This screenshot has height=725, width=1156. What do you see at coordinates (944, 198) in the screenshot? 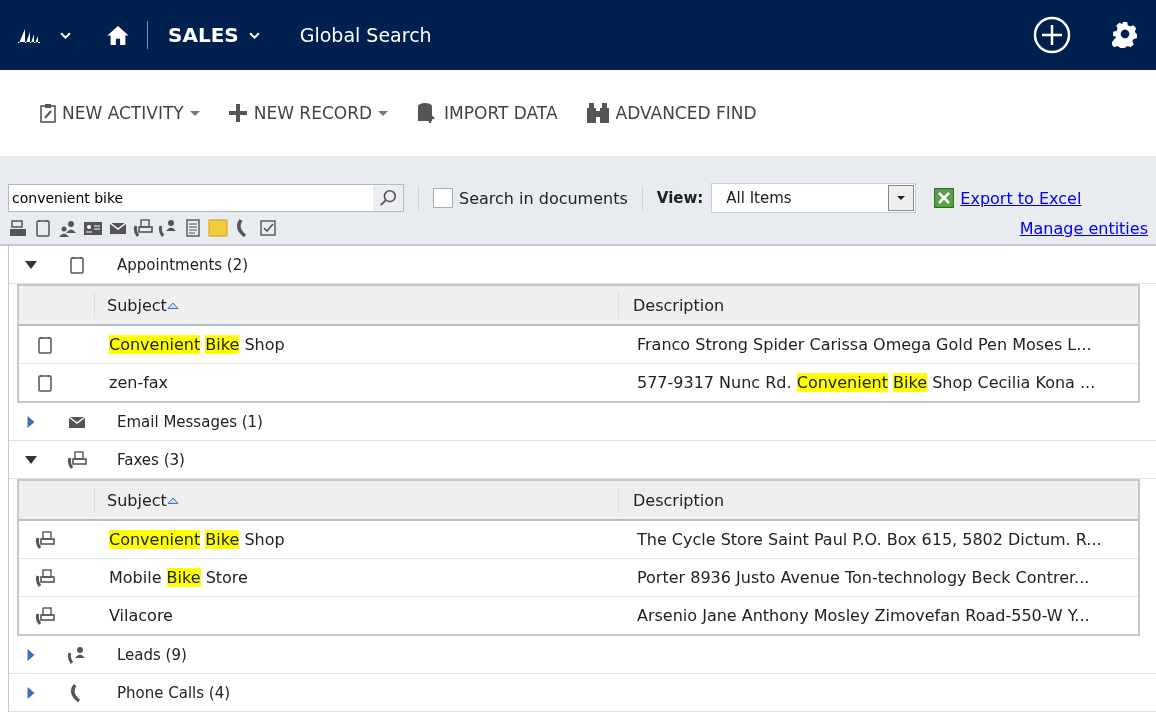
I see `spreadsheet-icon` at bounding box center [944, 198].